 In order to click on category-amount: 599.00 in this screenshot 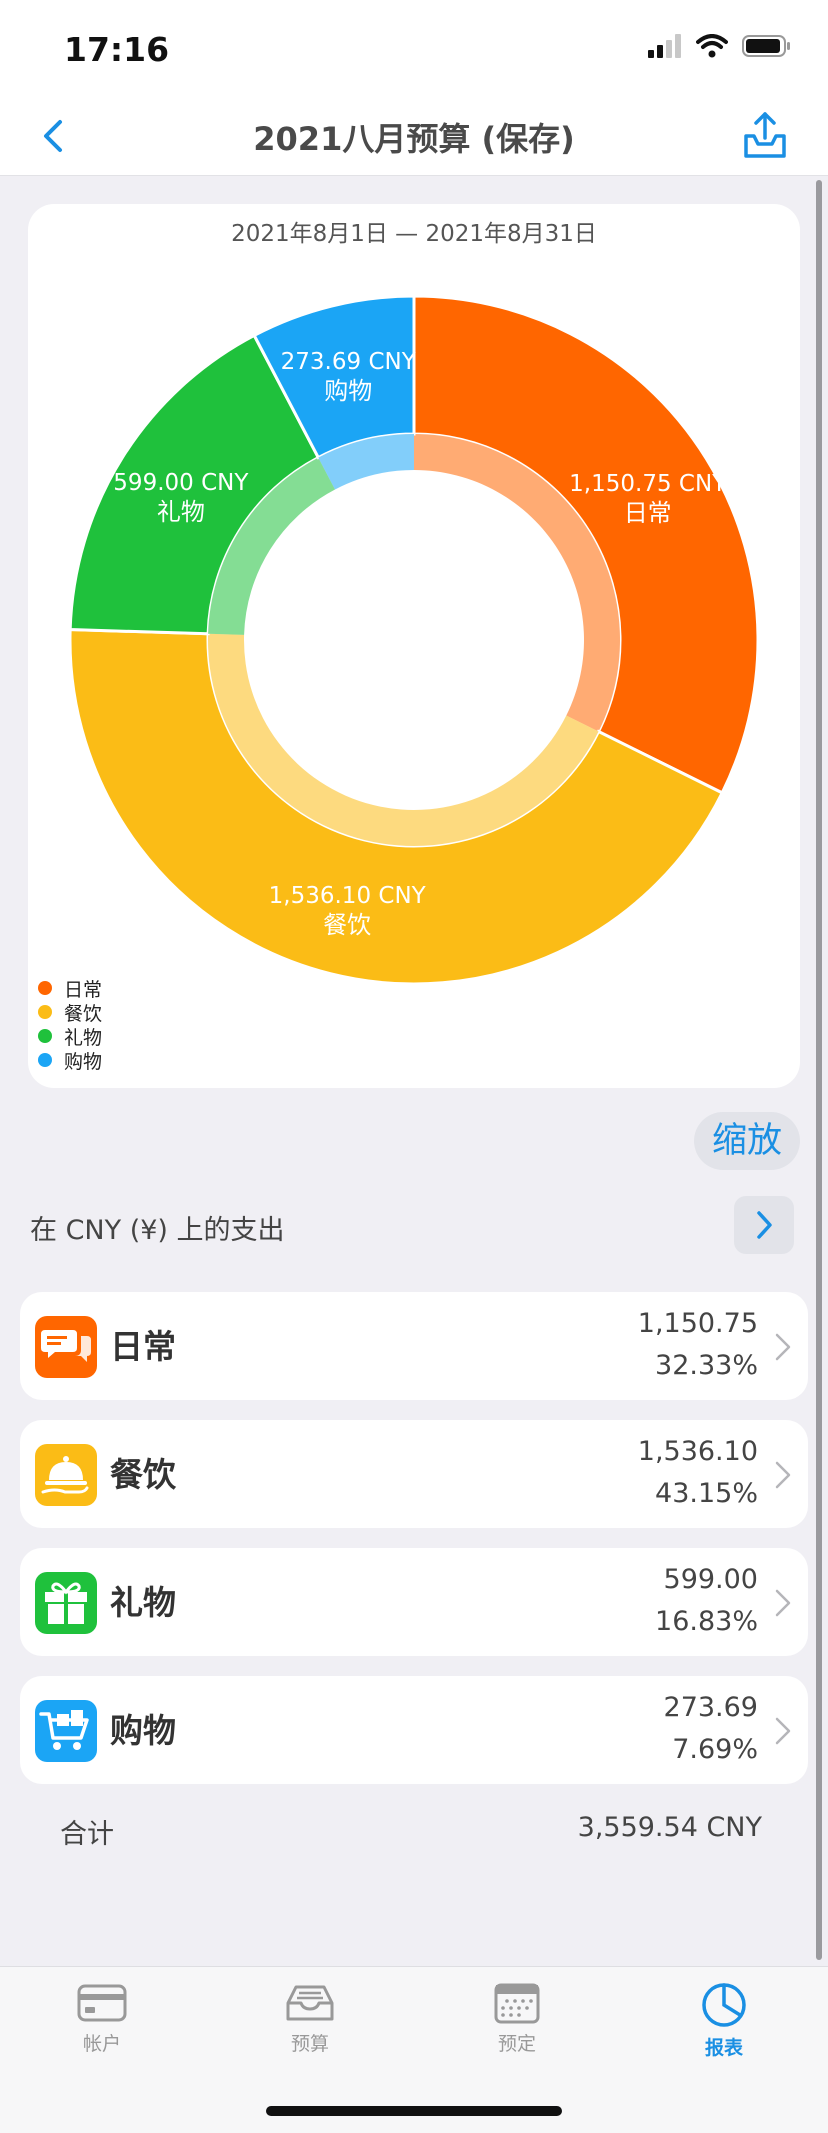, I will do `click(710, 1579)`.